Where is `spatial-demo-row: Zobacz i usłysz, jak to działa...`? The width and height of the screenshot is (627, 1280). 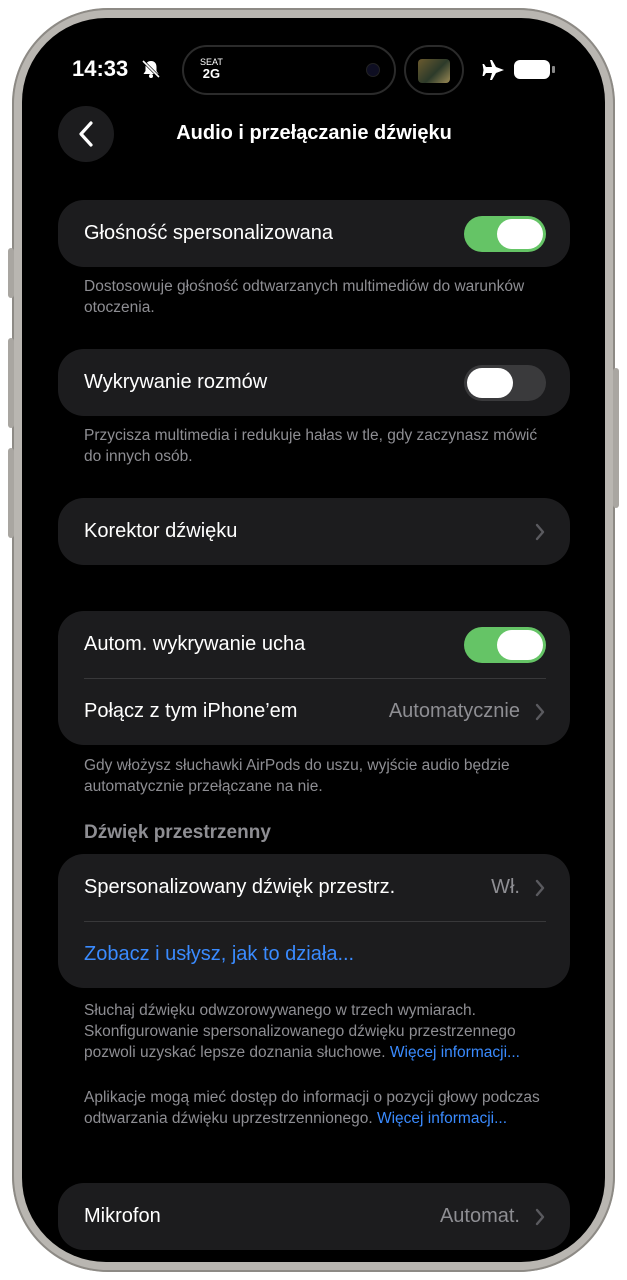 spatial-demo-row: Zobacz i usłysz, jak to działa... is located at coordinates (314, 954).